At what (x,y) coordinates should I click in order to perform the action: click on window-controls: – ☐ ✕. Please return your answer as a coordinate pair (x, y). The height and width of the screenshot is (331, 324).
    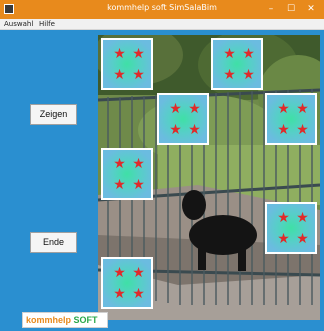
    Looking at the image, I should click on (291, 9).